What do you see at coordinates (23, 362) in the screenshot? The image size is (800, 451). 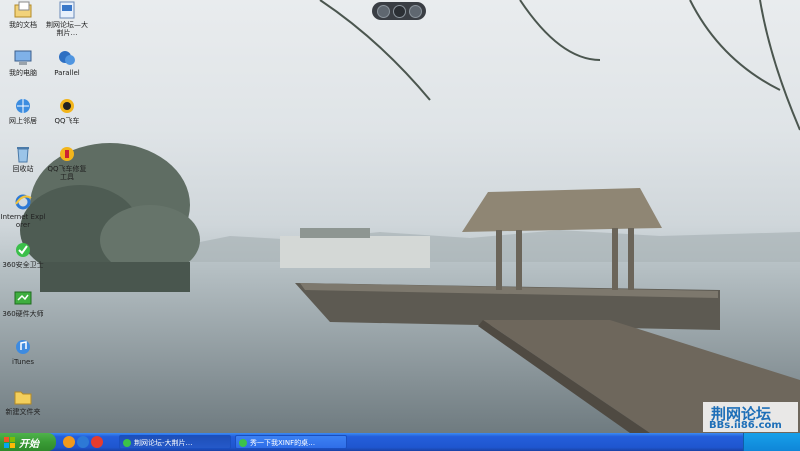 I see `icon-label: iTunes` at bounding box center [23, 362].